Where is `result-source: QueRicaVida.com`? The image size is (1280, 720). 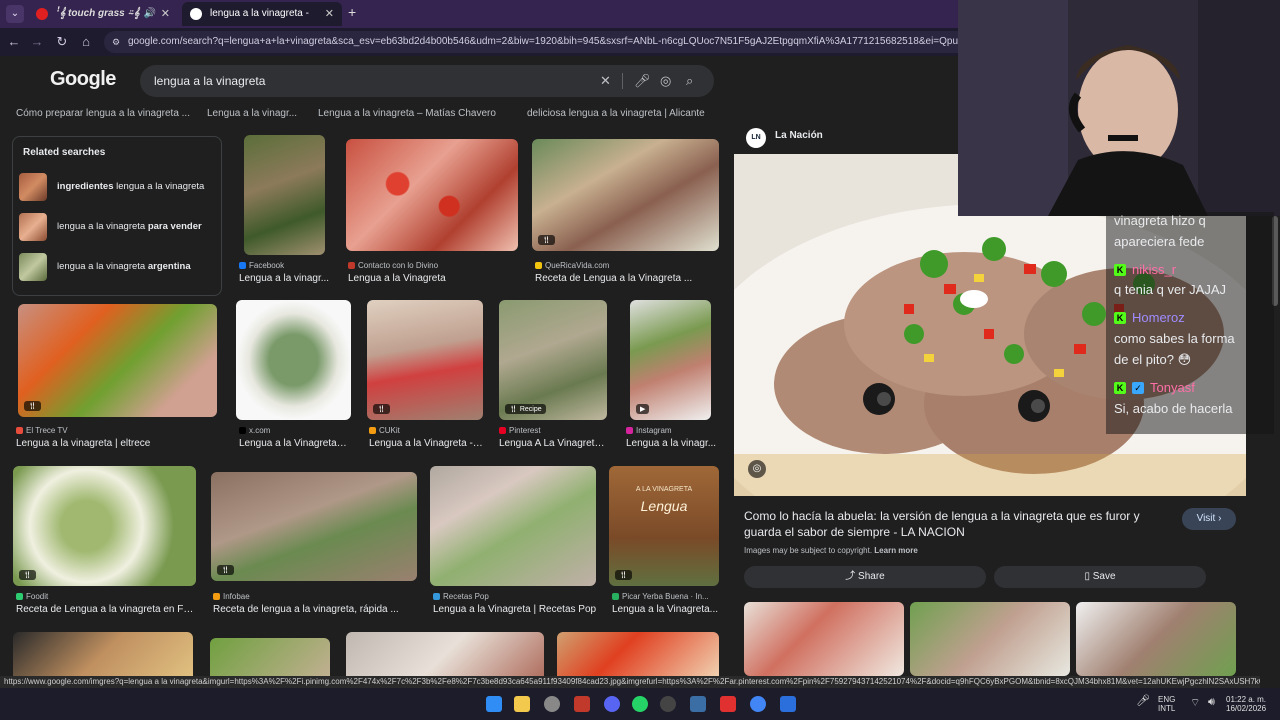
result-source: QueRicaVida.com is located at coordinates (572, 265).